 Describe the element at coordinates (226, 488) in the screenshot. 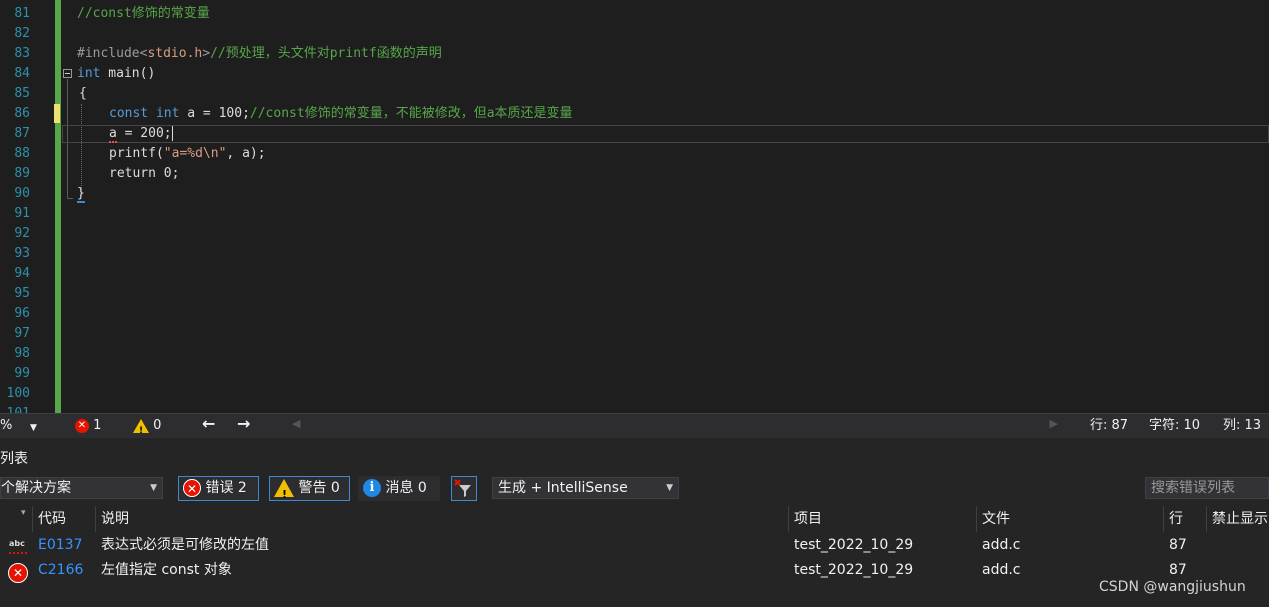

I see `errors-filter-label: 错误 2` at that location.